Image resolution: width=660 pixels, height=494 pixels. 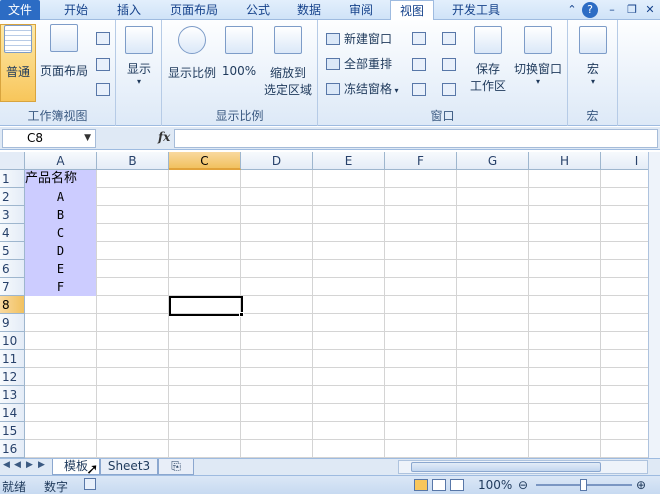 I want to click on custom-views-icon, so click(x=103, y=64).